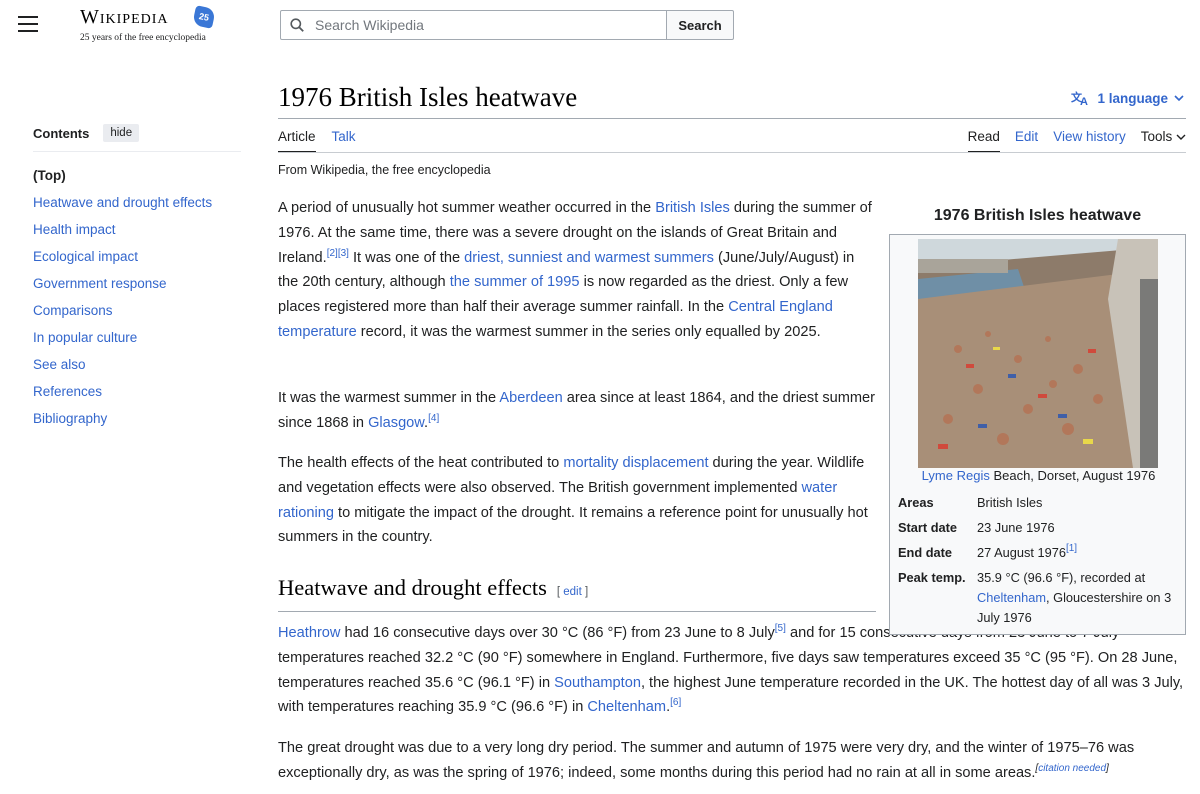 This screenshot has width=1200, height=794. I want to click on search-input, so click(483, 25).